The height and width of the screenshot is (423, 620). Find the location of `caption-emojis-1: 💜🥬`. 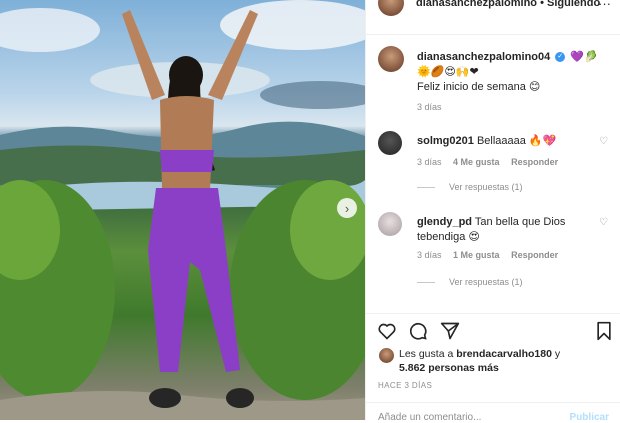

caption-emojis-1: 💜🥬 is located at coordinates (584, 57).